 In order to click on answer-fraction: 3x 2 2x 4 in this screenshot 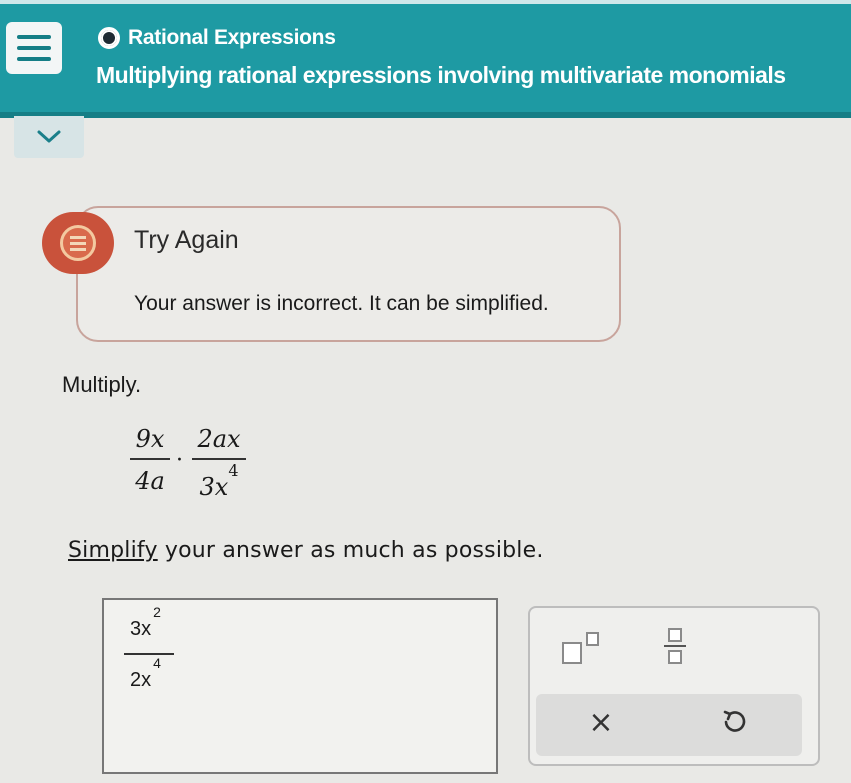, I will do `click(149, 648)`.